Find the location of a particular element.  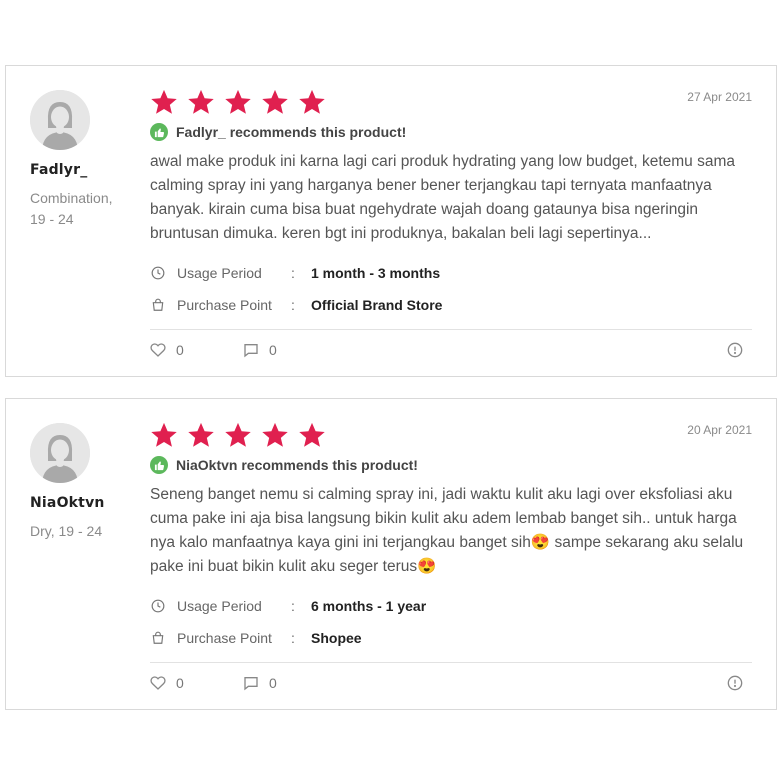

reviewer-username: NiaOktvn is located at coordinates (67, 503).